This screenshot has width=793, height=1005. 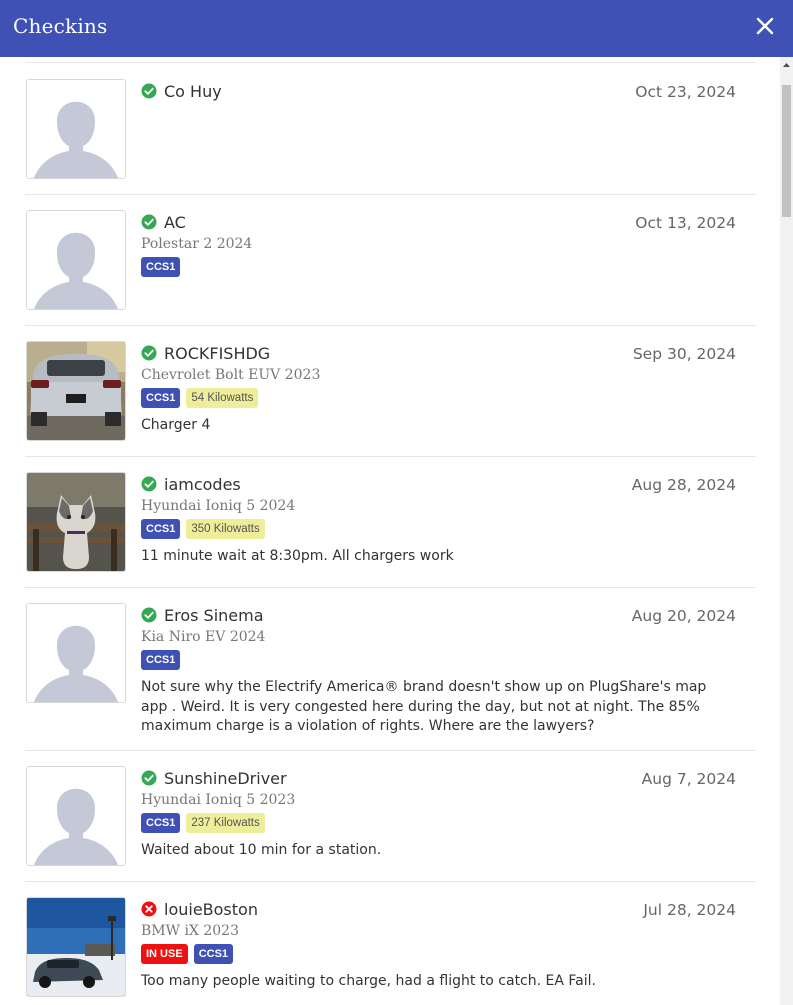 What do you see at coordinates (786, 151) in the screenshot?
I see `scrollbar-thumb` at bounding box center [786, 151].